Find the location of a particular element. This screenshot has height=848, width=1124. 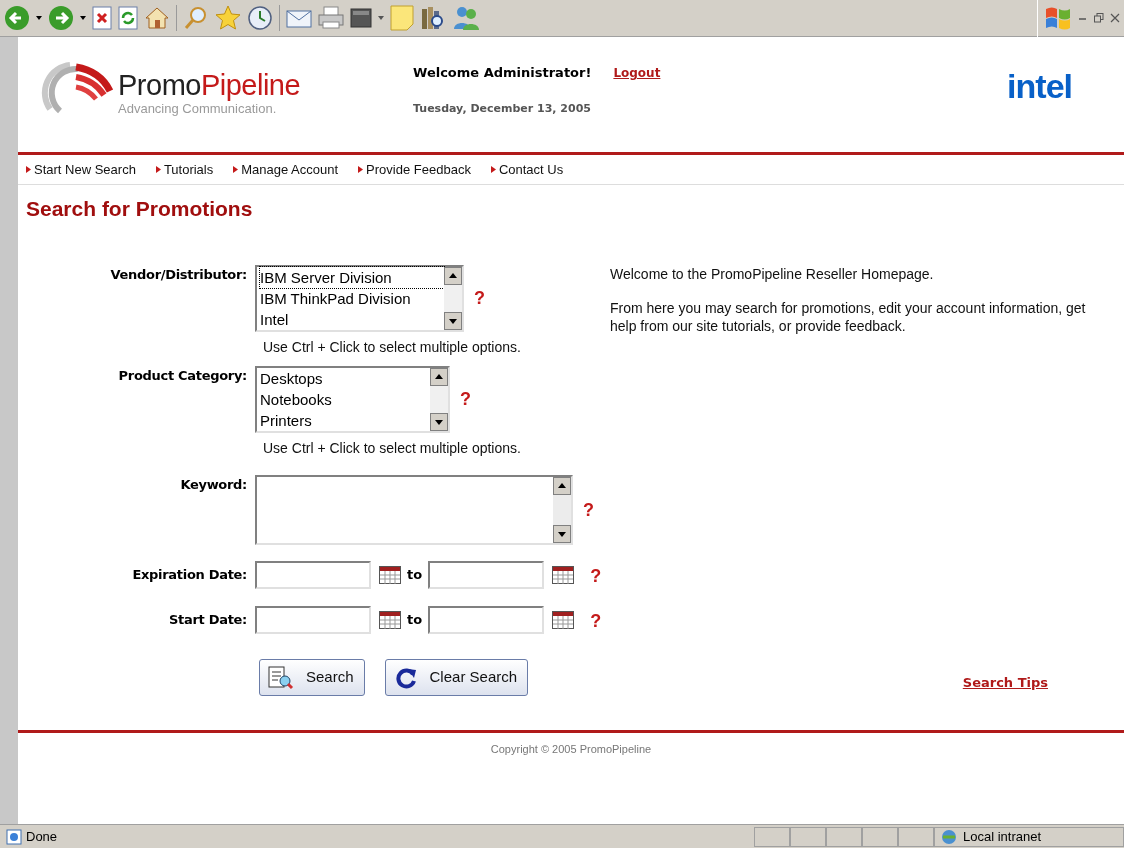

refresh-arrow-icon is located at coordinates (405, 677).